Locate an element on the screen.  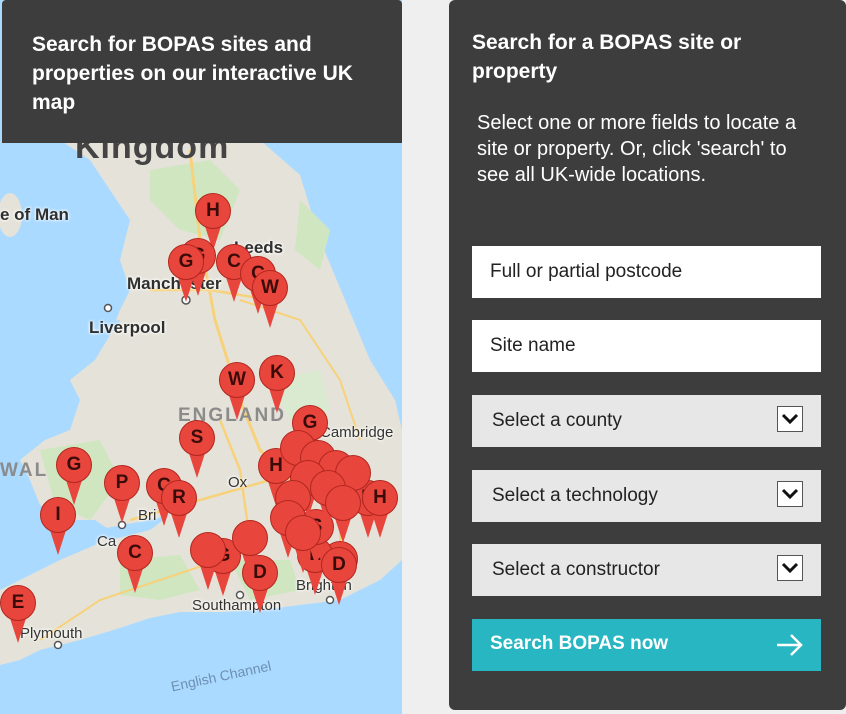
map-marker: P is located at coordinates (122, 494).